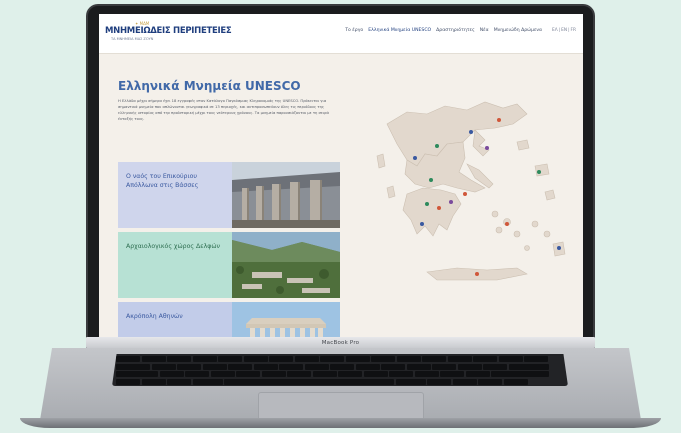  Describe the element at coordinates (340, 343) in the screenshot. I see `laptop-brand: MacBook Pro` at that location.